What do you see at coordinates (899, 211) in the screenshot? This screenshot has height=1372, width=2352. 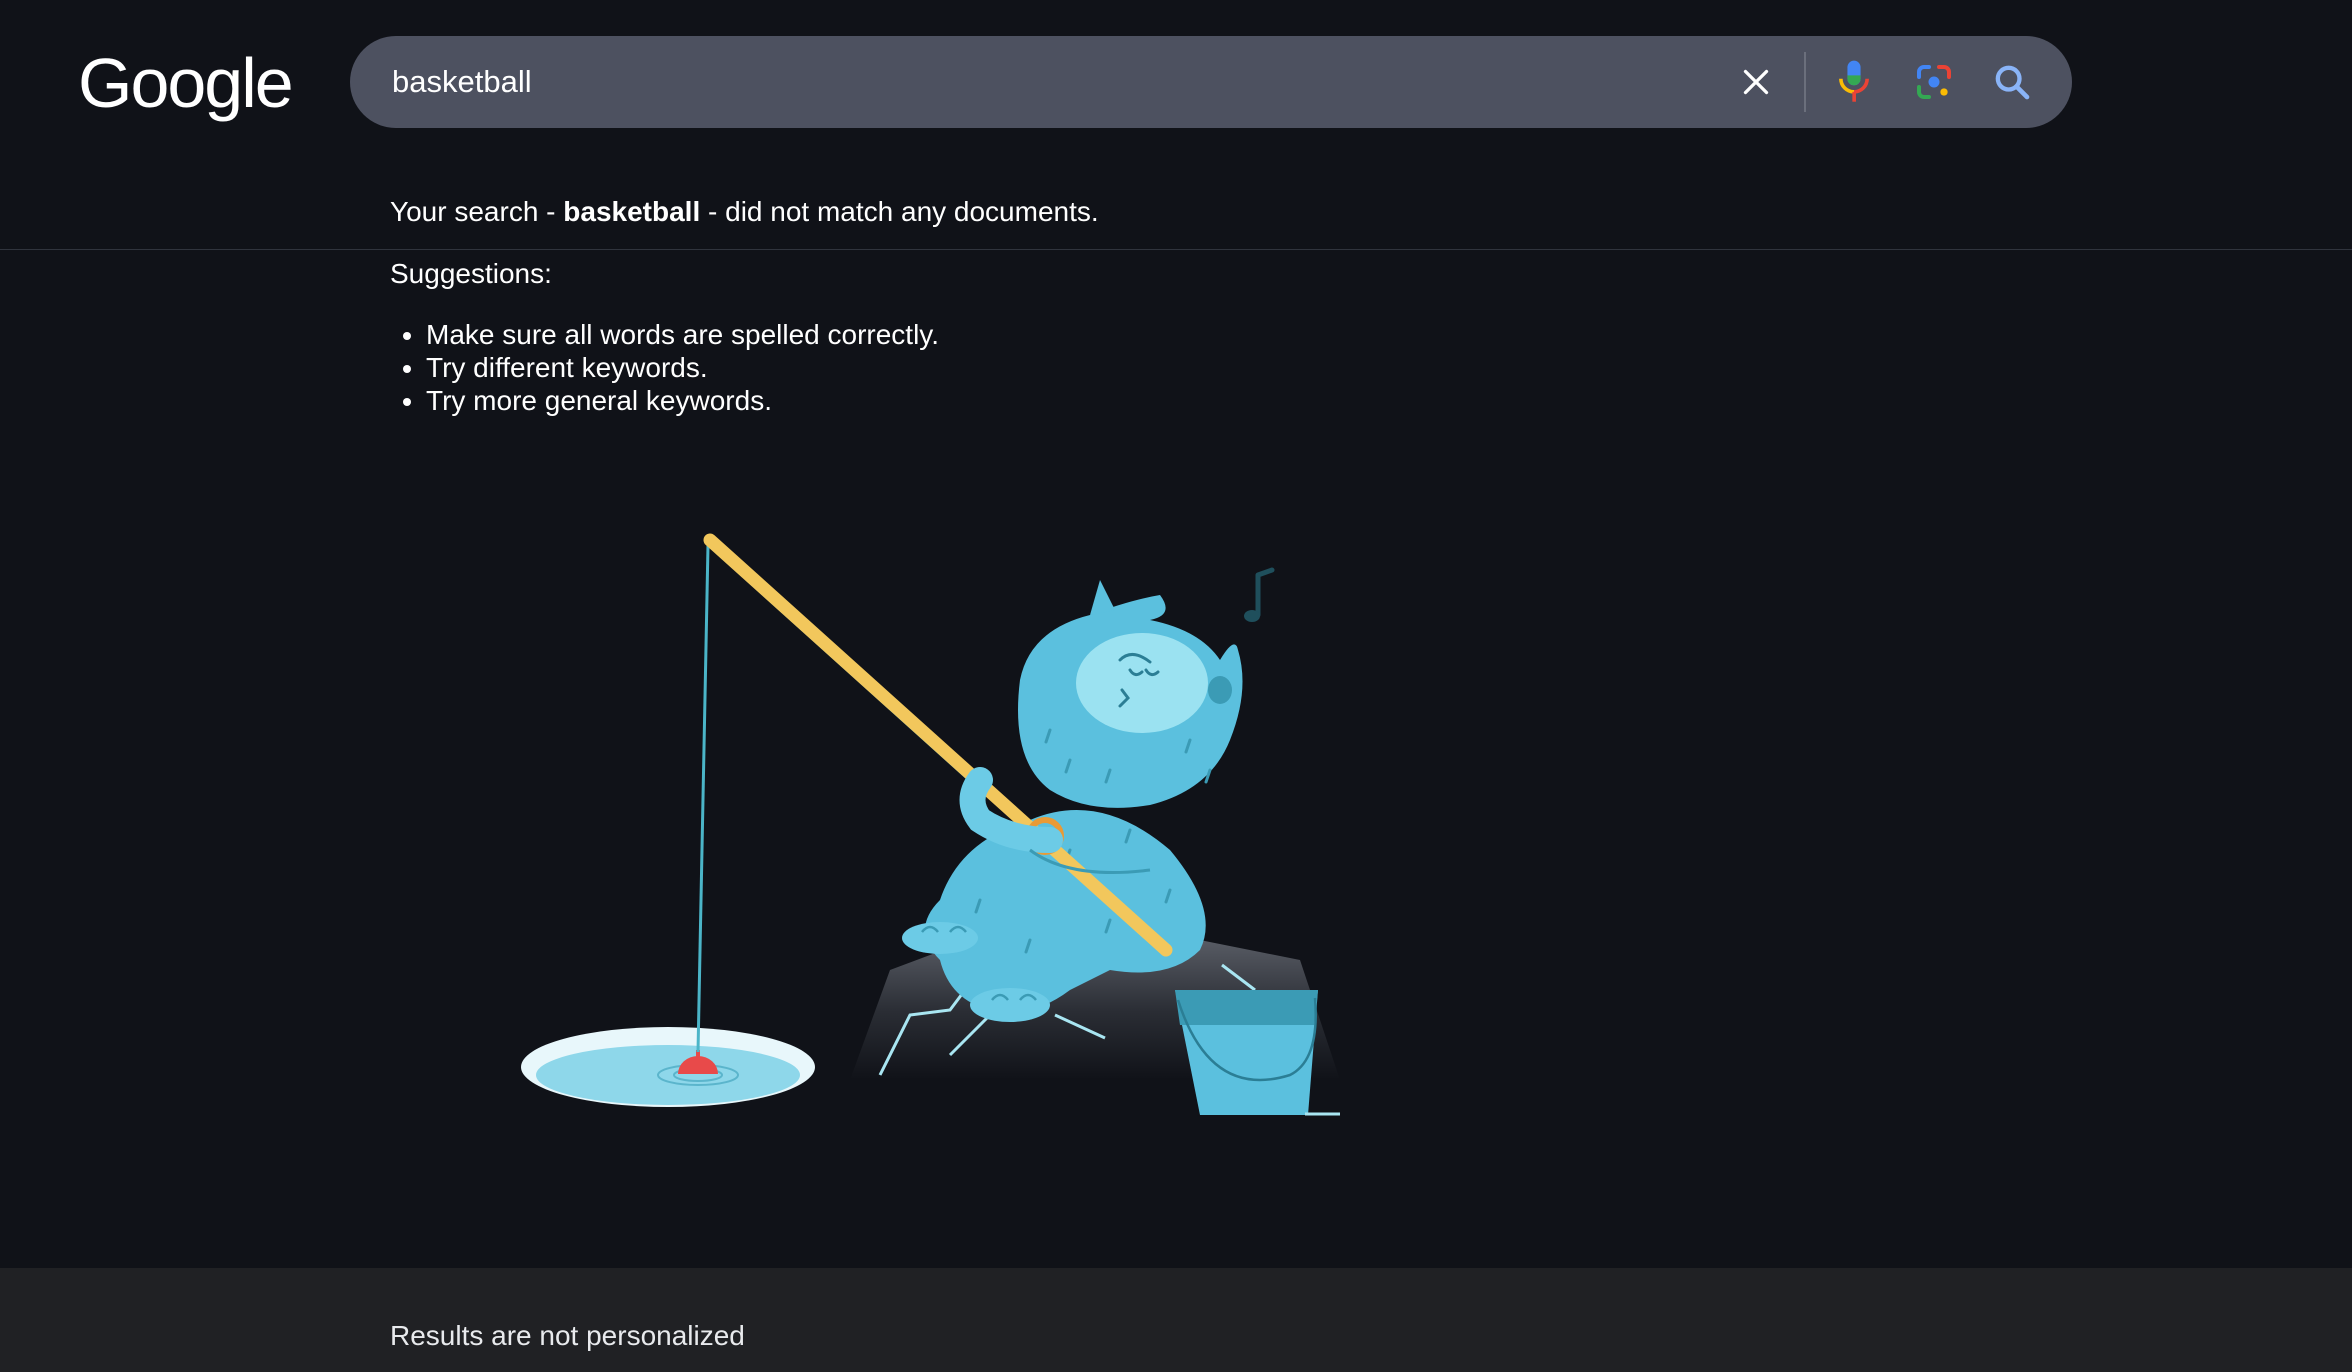 I see `message-suffix: - did not match any documents.` at bounding box center [899, 211].